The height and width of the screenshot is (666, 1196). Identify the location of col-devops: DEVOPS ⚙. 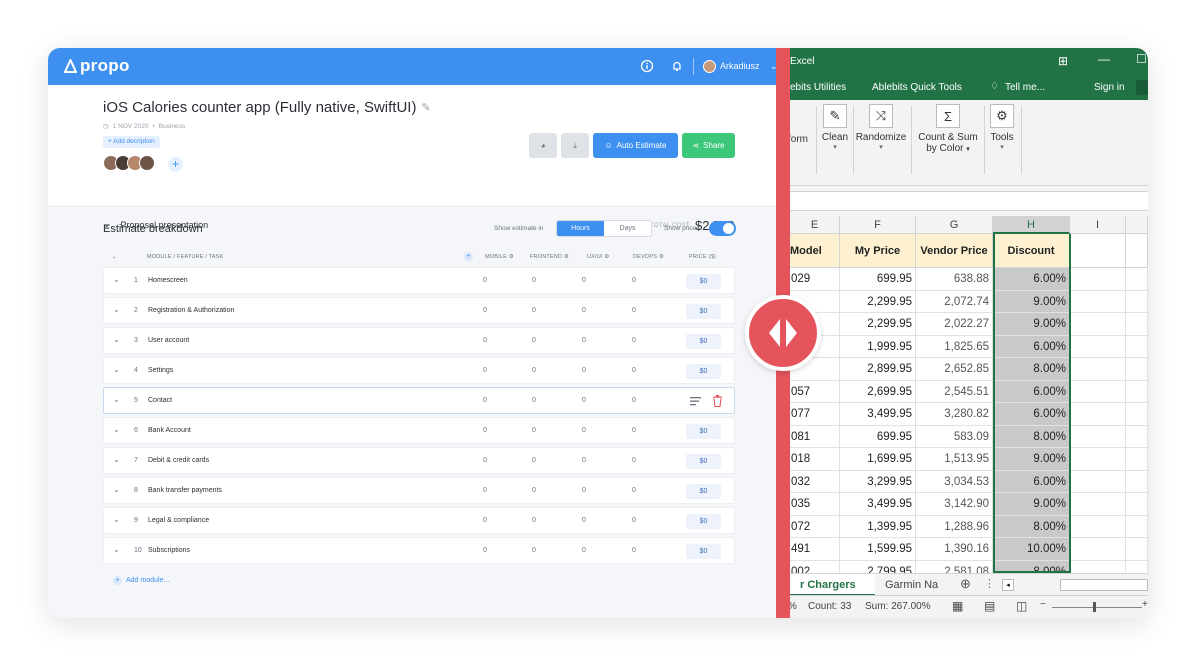
(648, 257).